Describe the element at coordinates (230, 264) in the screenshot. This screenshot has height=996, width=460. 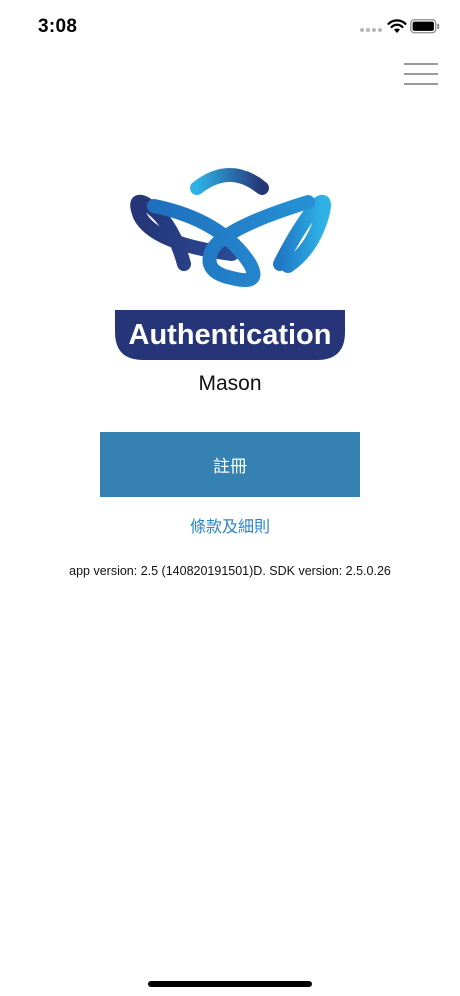
I see `app-logo: Authentication` at that location.